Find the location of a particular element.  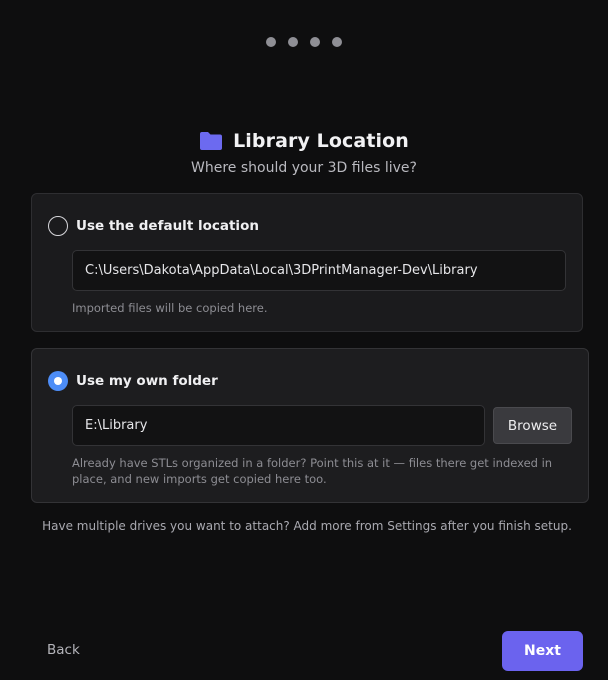

page-subtitle: Where should your 3D files live? is located at coordinates (304, 168).